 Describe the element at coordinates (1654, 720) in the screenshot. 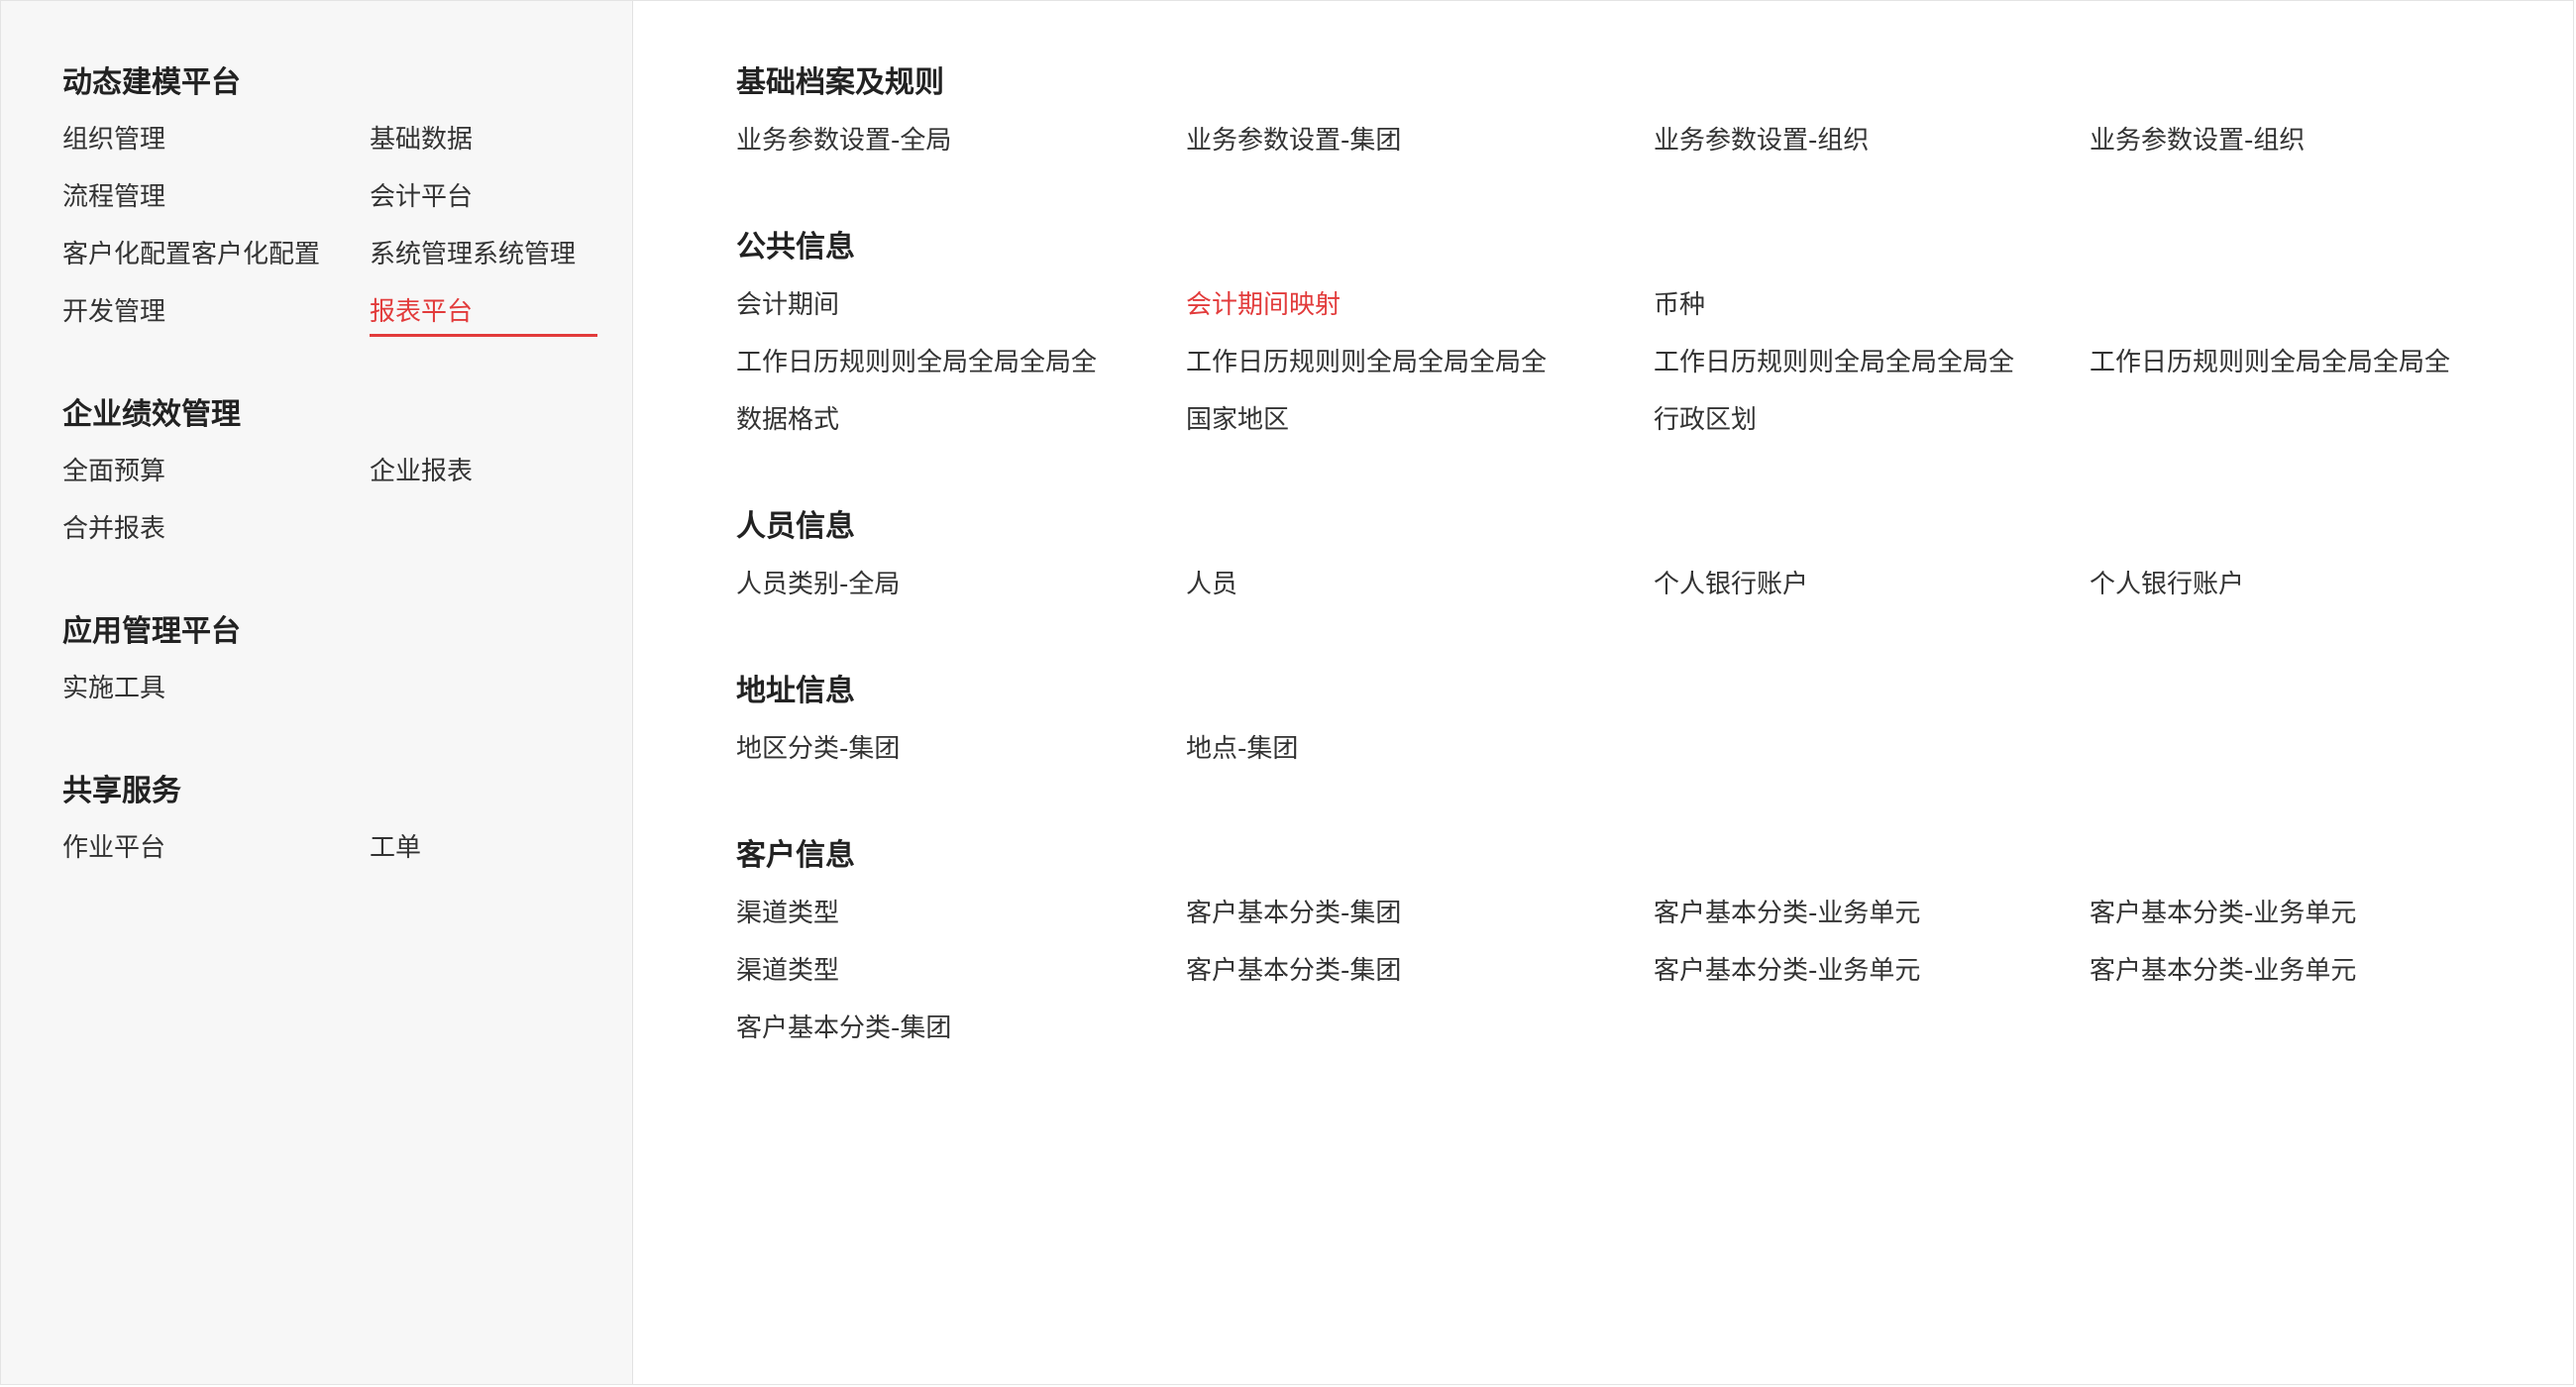

I see `menu-section: 地址信息地区分类-集团 地点-集团` at that location.